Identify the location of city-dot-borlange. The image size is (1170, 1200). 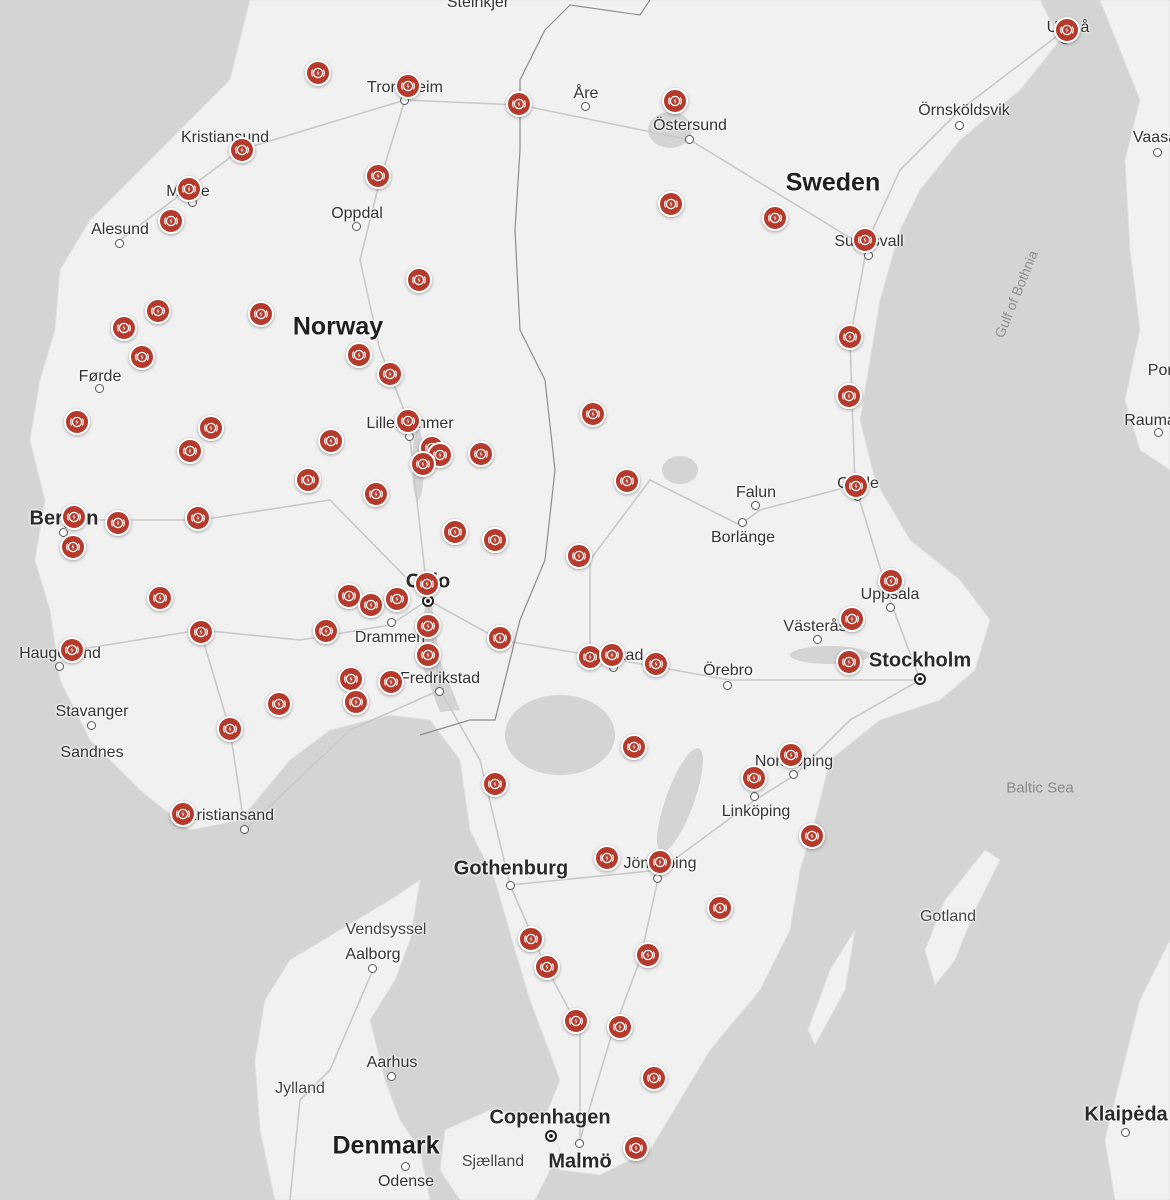
(742, 522).